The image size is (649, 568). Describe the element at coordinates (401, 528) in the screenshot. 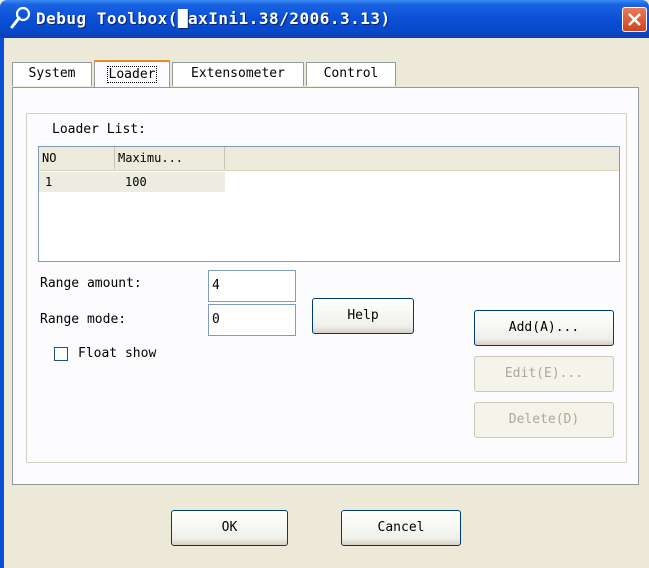

I see `cancel-button: Cancel` at that location.